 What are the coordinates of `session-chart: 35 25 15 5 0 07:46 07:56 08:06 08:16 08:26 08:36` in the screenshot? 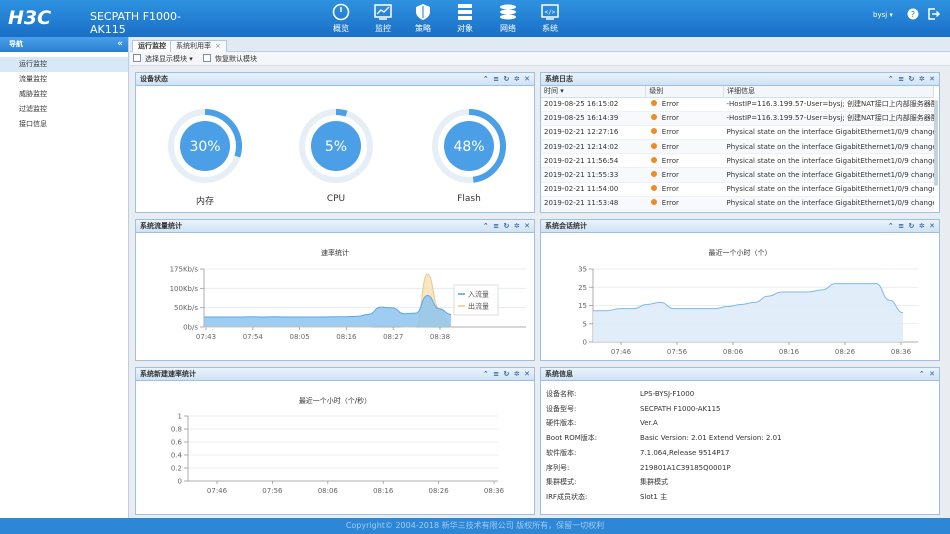 It's located at (748, 311).